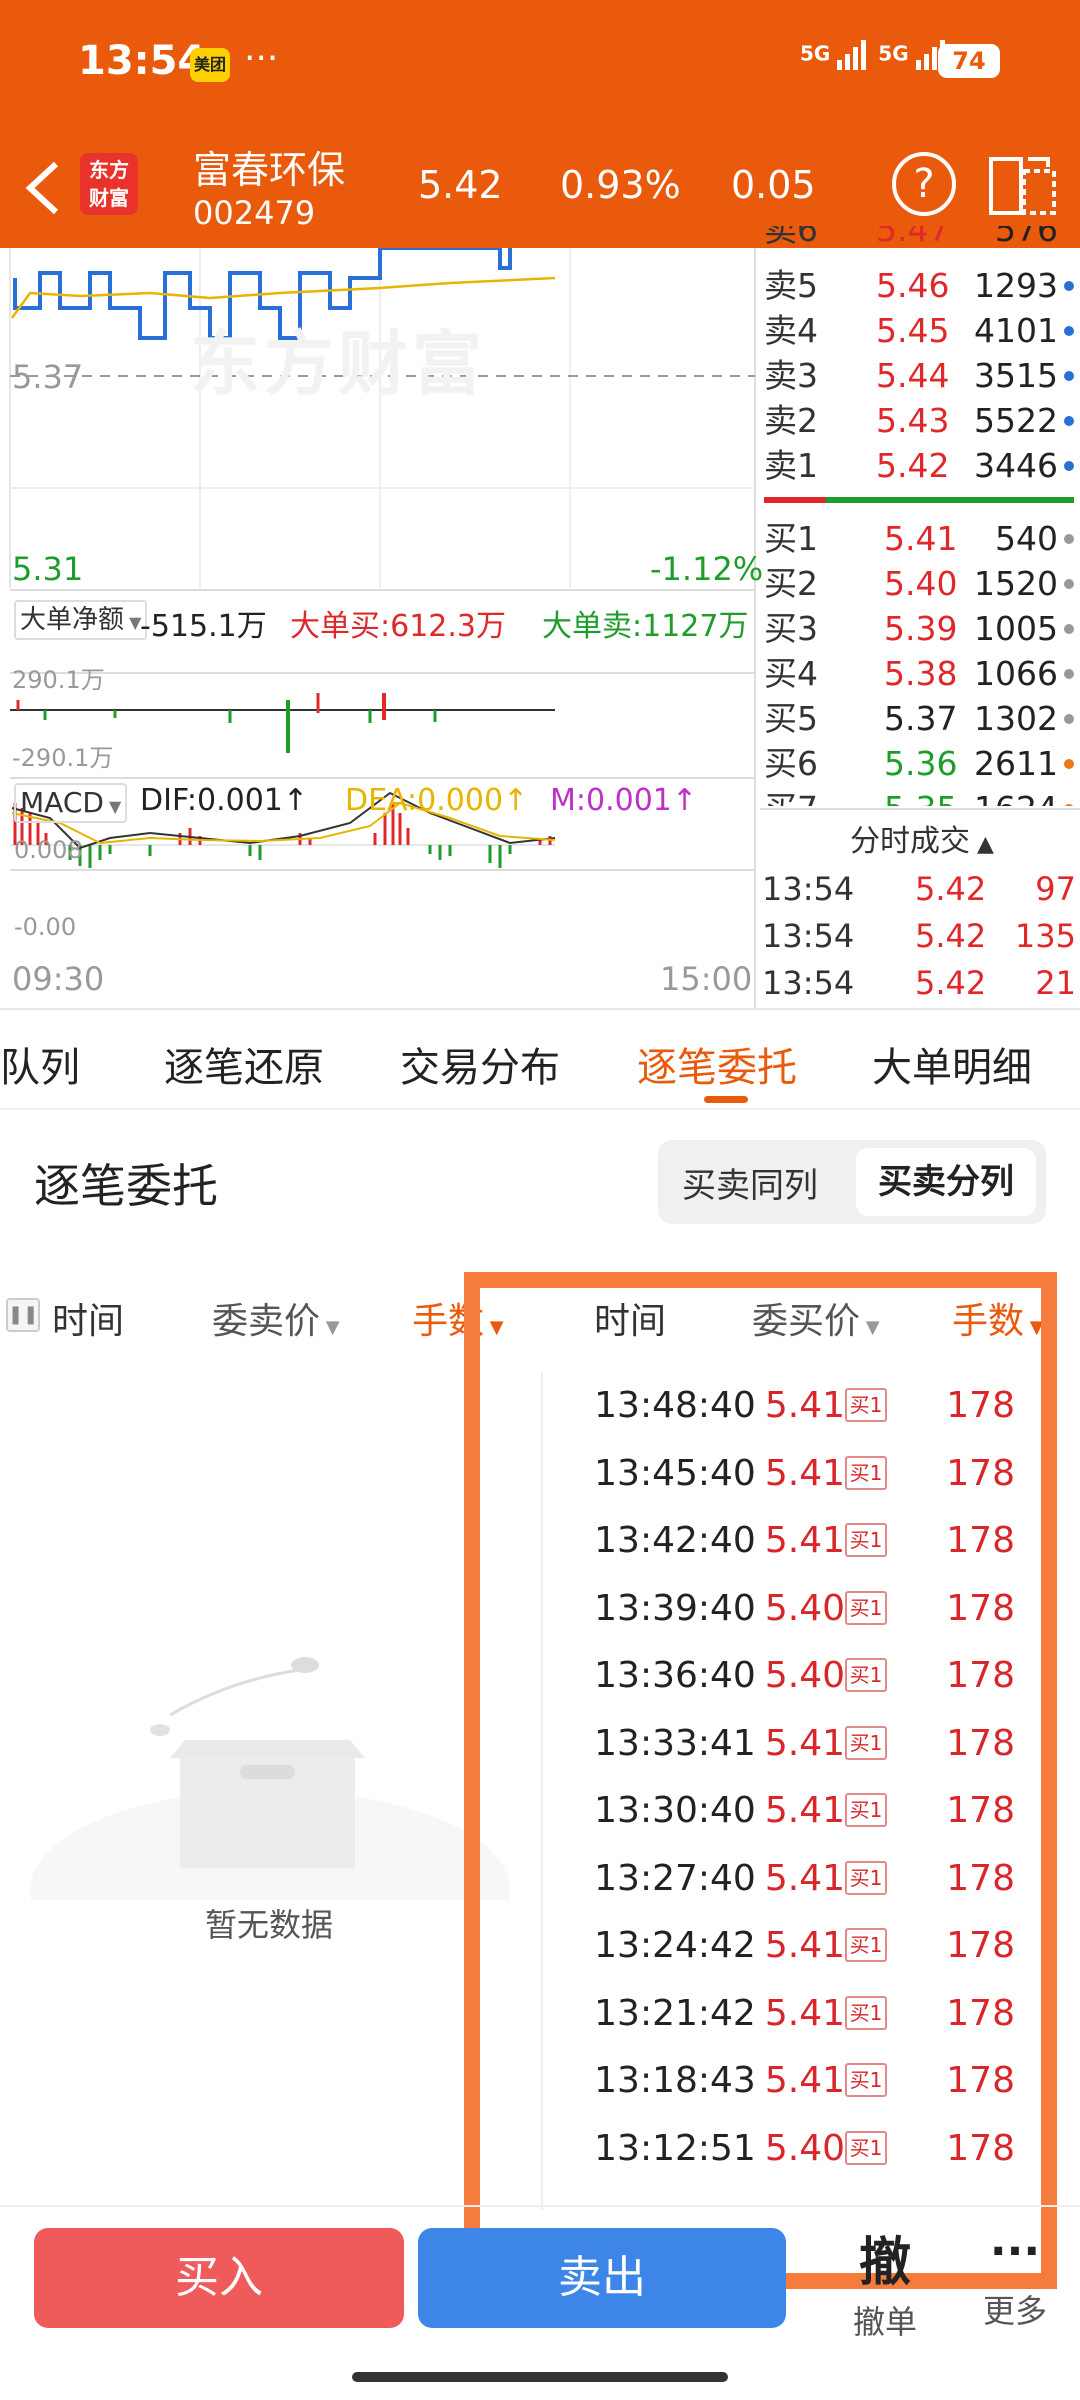  Describe the element at coordinates (540, 2377) in the screenshot. I see `home-indicator` at that location.